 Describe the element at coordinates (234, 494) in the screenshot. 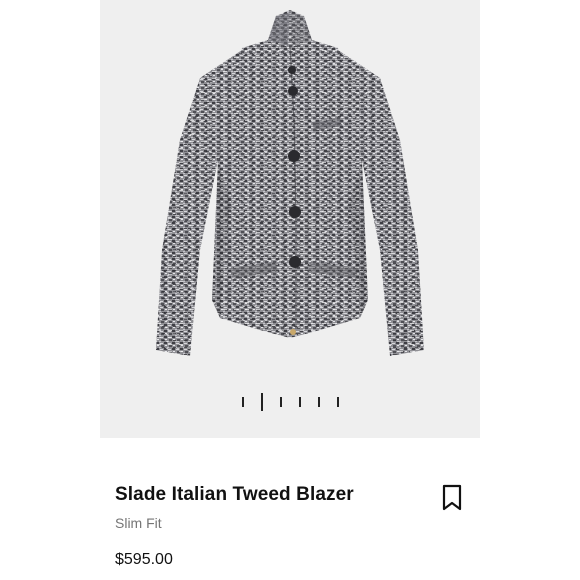

I see `product-title: Slade Italian Tweed Blazer` at that location.